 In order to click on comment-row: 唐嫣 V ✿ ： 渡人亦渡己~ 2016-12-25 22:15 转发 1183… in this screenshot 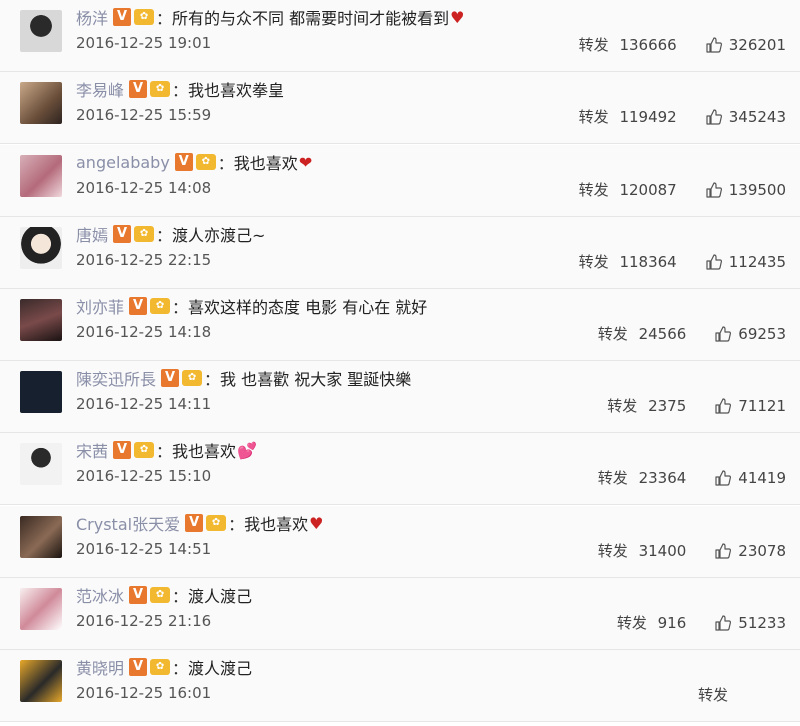, I will do `click(400, 253)`.